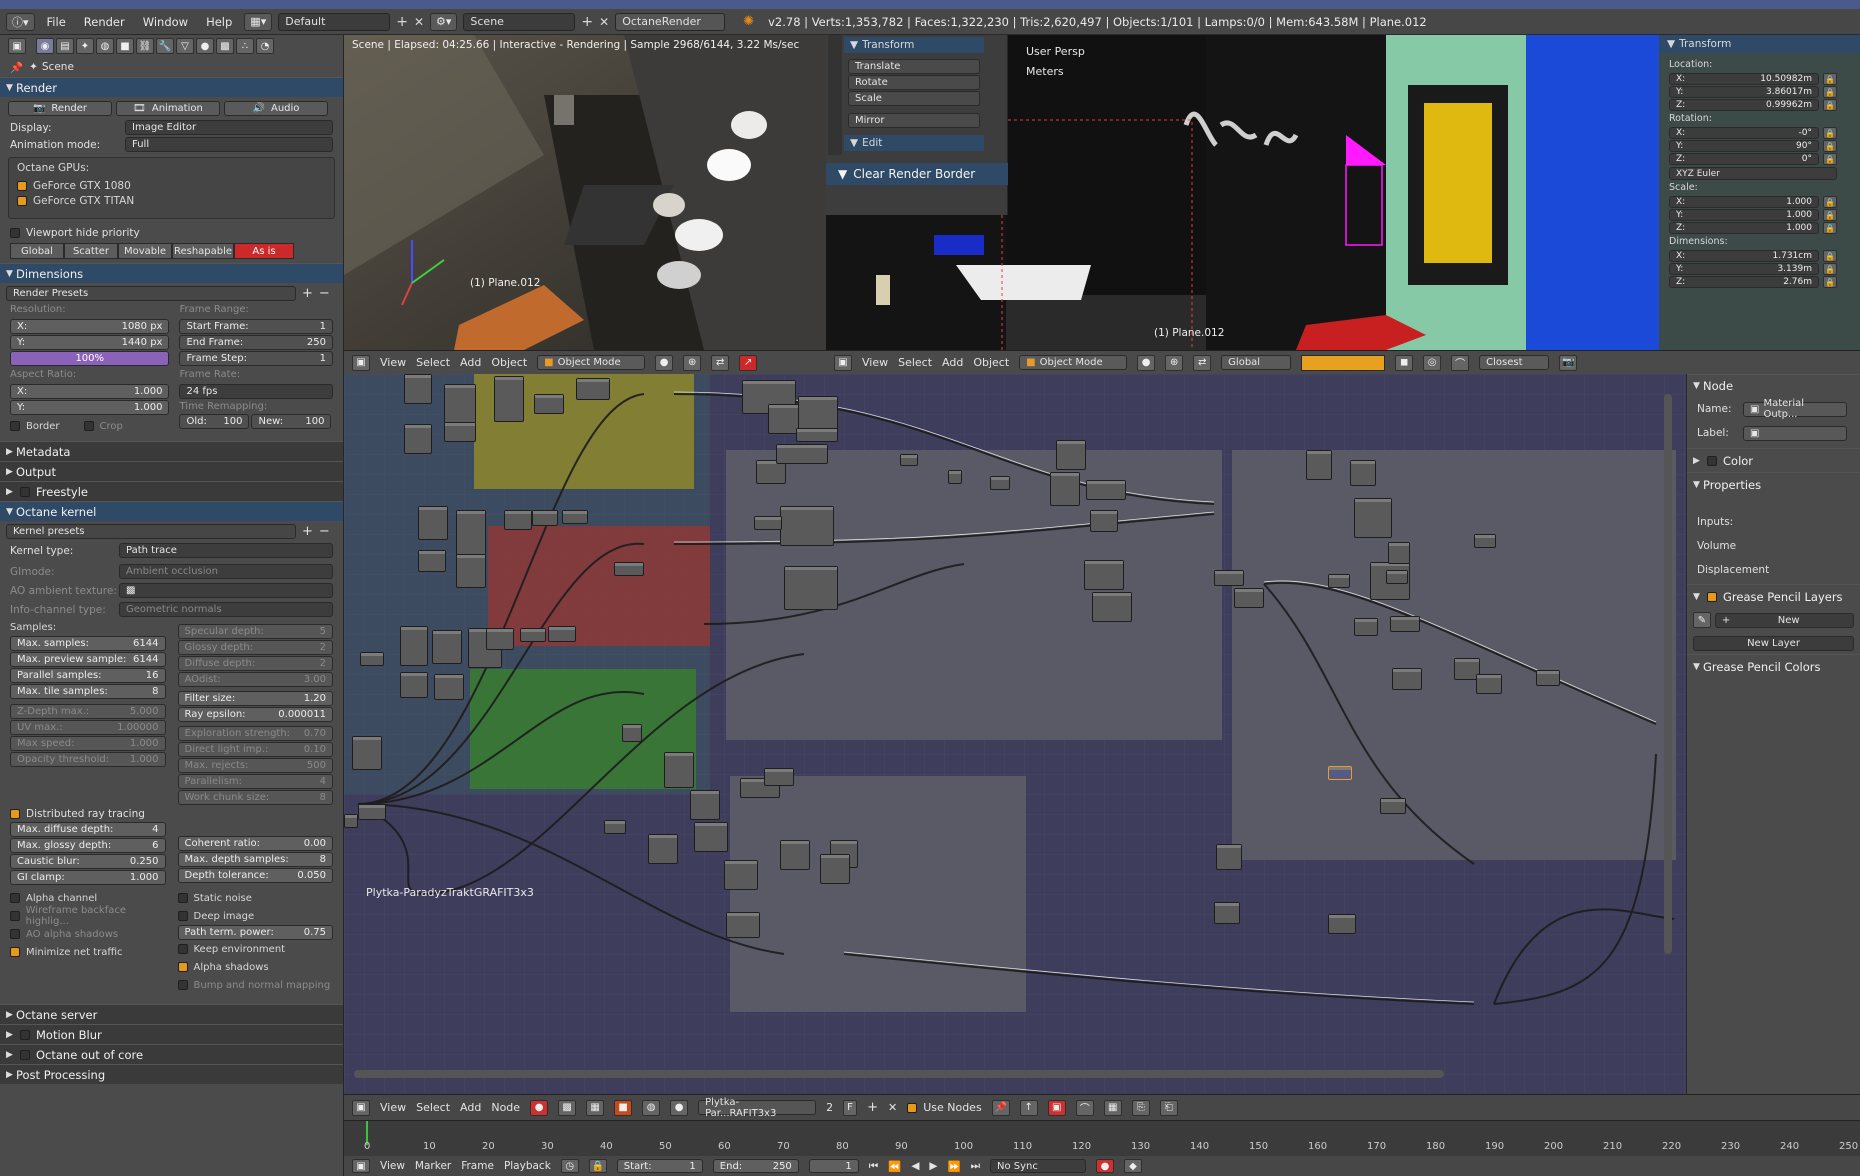 The height and width of the screenshot is (1176, 1860). What do you see at coordinates (1744, 79) in the screenshot?
I see `location-field: X: 10.50982m` at bounding box center [1744, 79].